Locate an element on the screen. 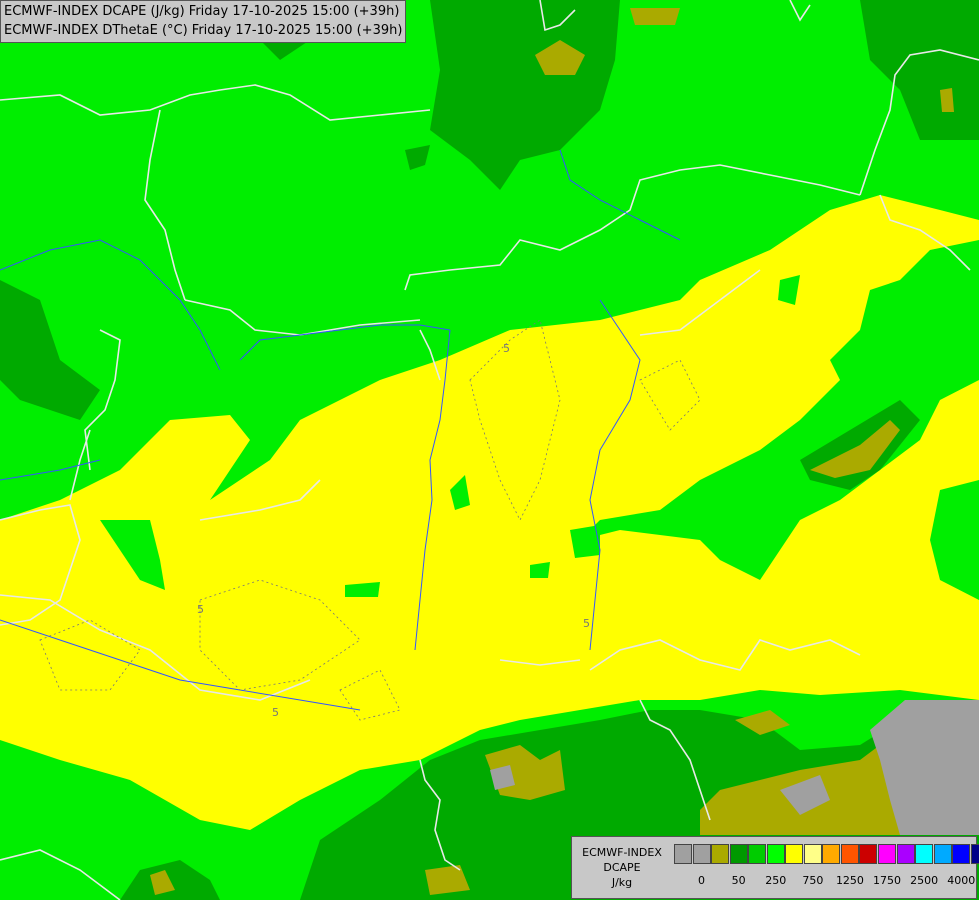 Image resolution: width=979 pixels, height=900 pixels. olive-region-top is located at coordinates (655, 16).